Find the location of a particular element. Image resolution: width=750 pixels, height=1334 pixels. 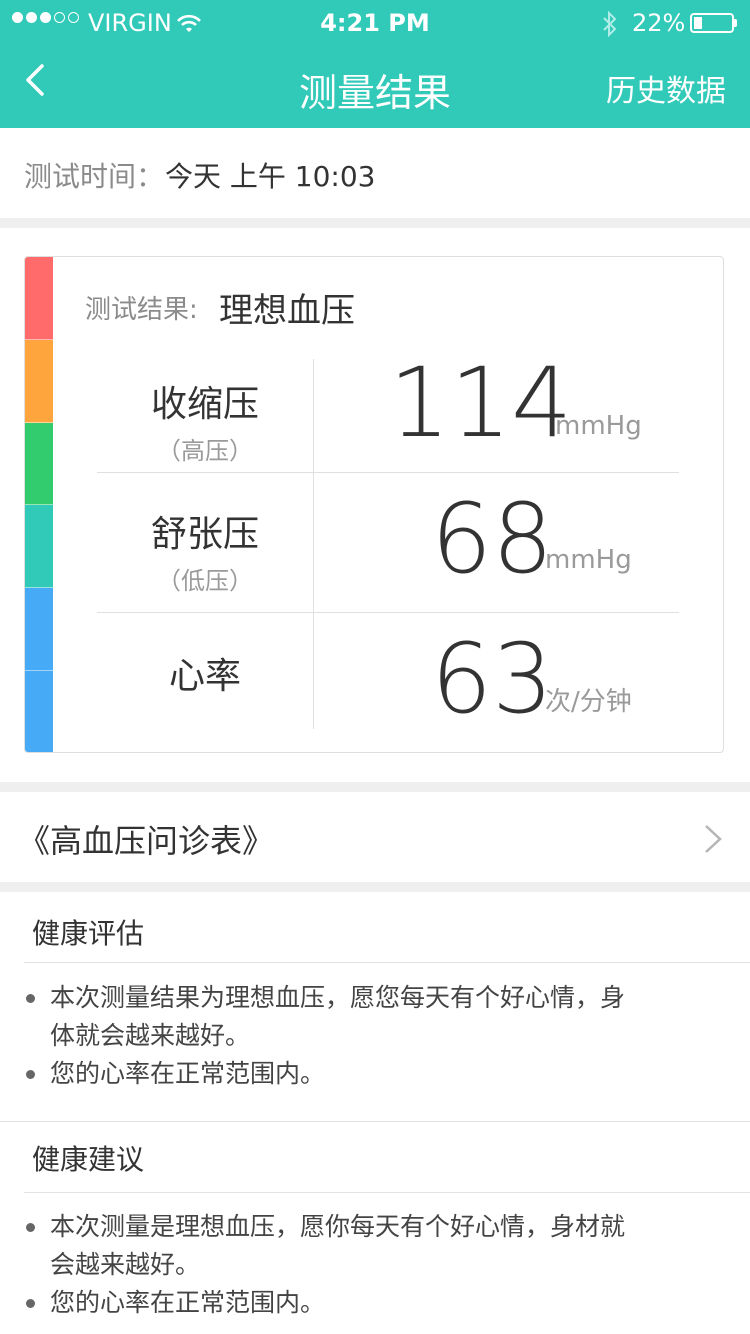

battery-level-fill is located at coordinates (698, 23).